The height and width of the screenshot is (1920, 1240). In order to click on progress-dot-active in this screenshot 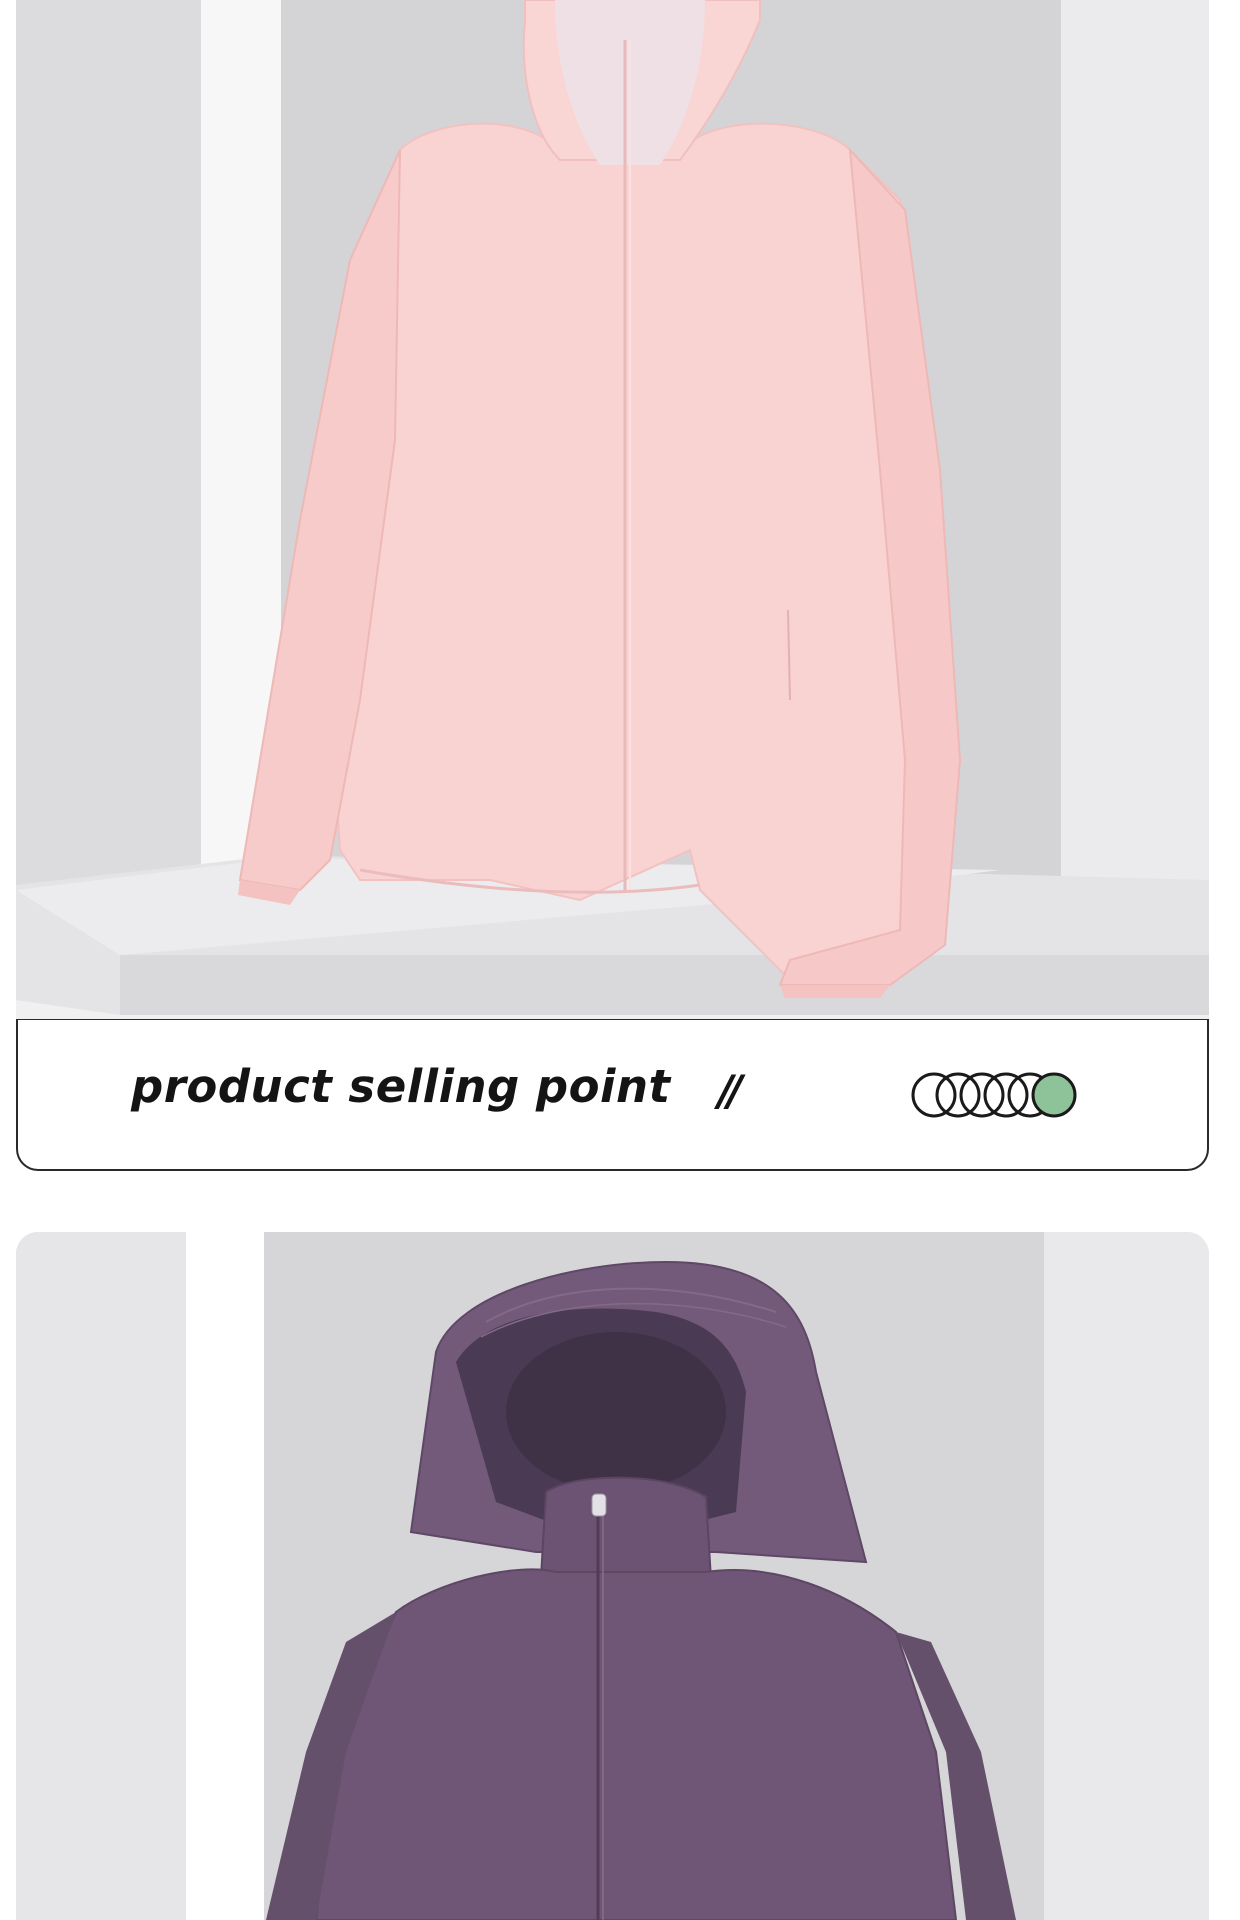, I will do `click(1054, 1095)`.